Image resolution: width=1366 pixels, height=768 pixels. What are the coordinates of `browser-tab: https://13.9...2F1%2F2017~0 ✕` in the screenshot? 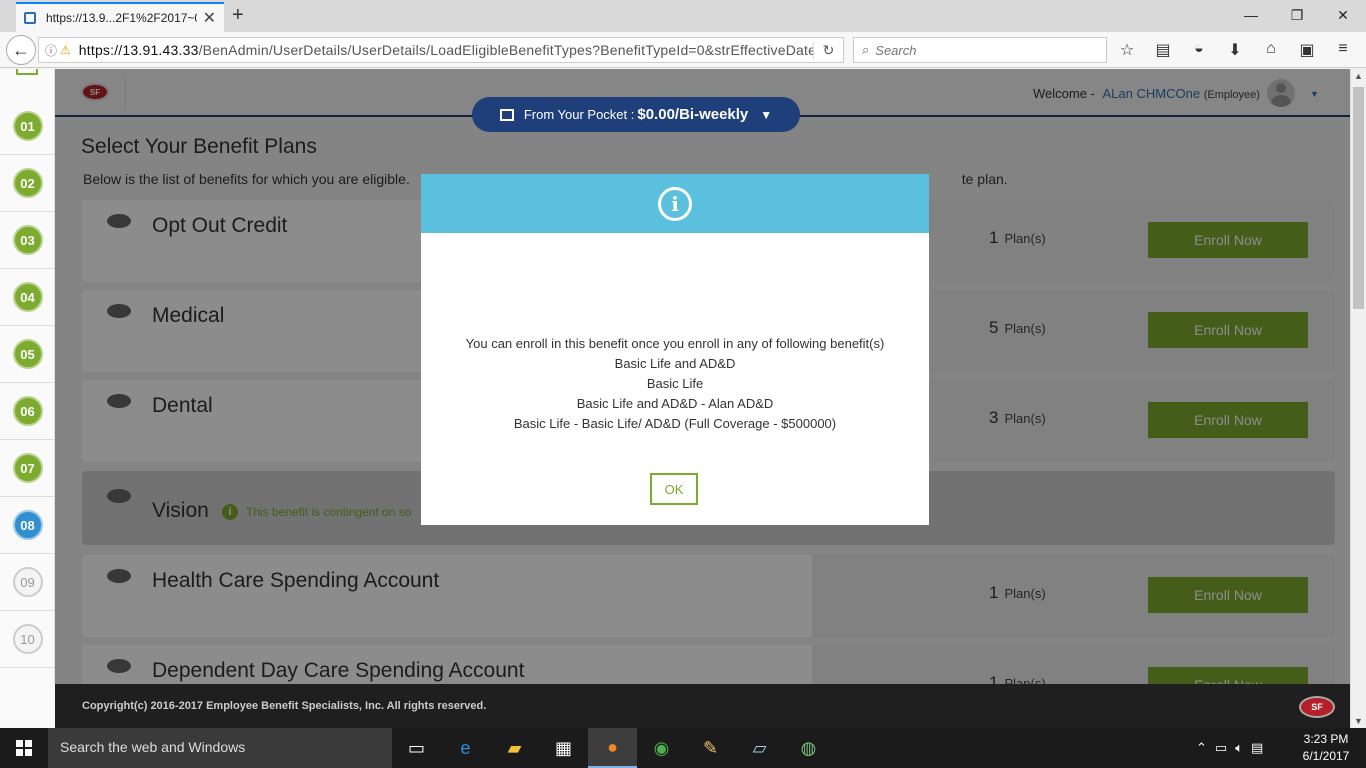 It's located at (120, 17).